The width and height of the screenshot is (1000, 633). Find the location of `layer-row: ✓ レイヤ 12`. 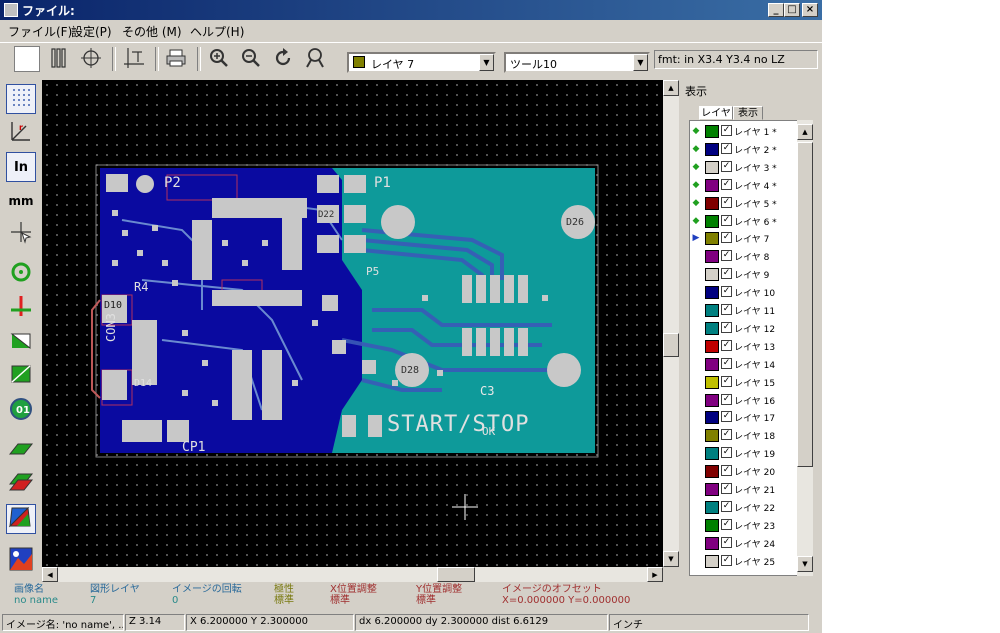

layer-row: ✓ レイヤ 12 is located at coordinates (744, 329).